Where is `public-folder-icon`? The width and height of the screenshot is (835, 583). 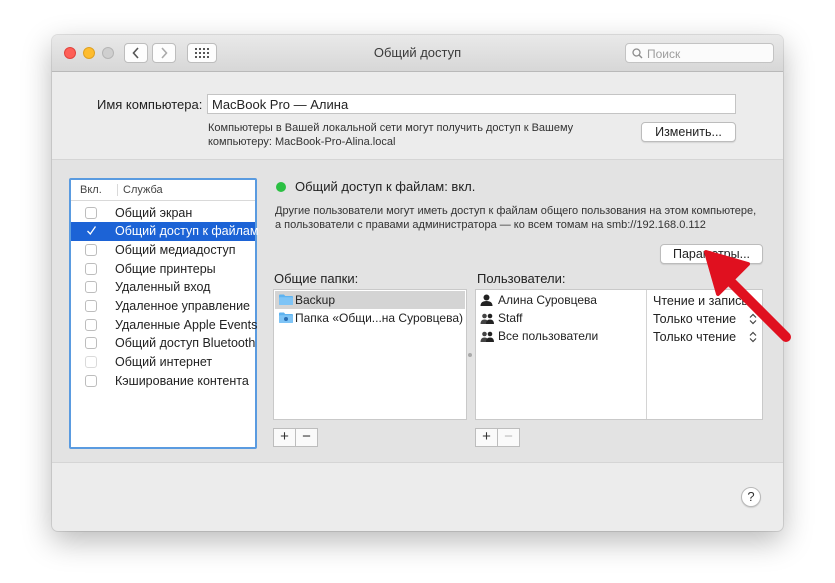
public-folder-icon is located at coordinates (286, 317).